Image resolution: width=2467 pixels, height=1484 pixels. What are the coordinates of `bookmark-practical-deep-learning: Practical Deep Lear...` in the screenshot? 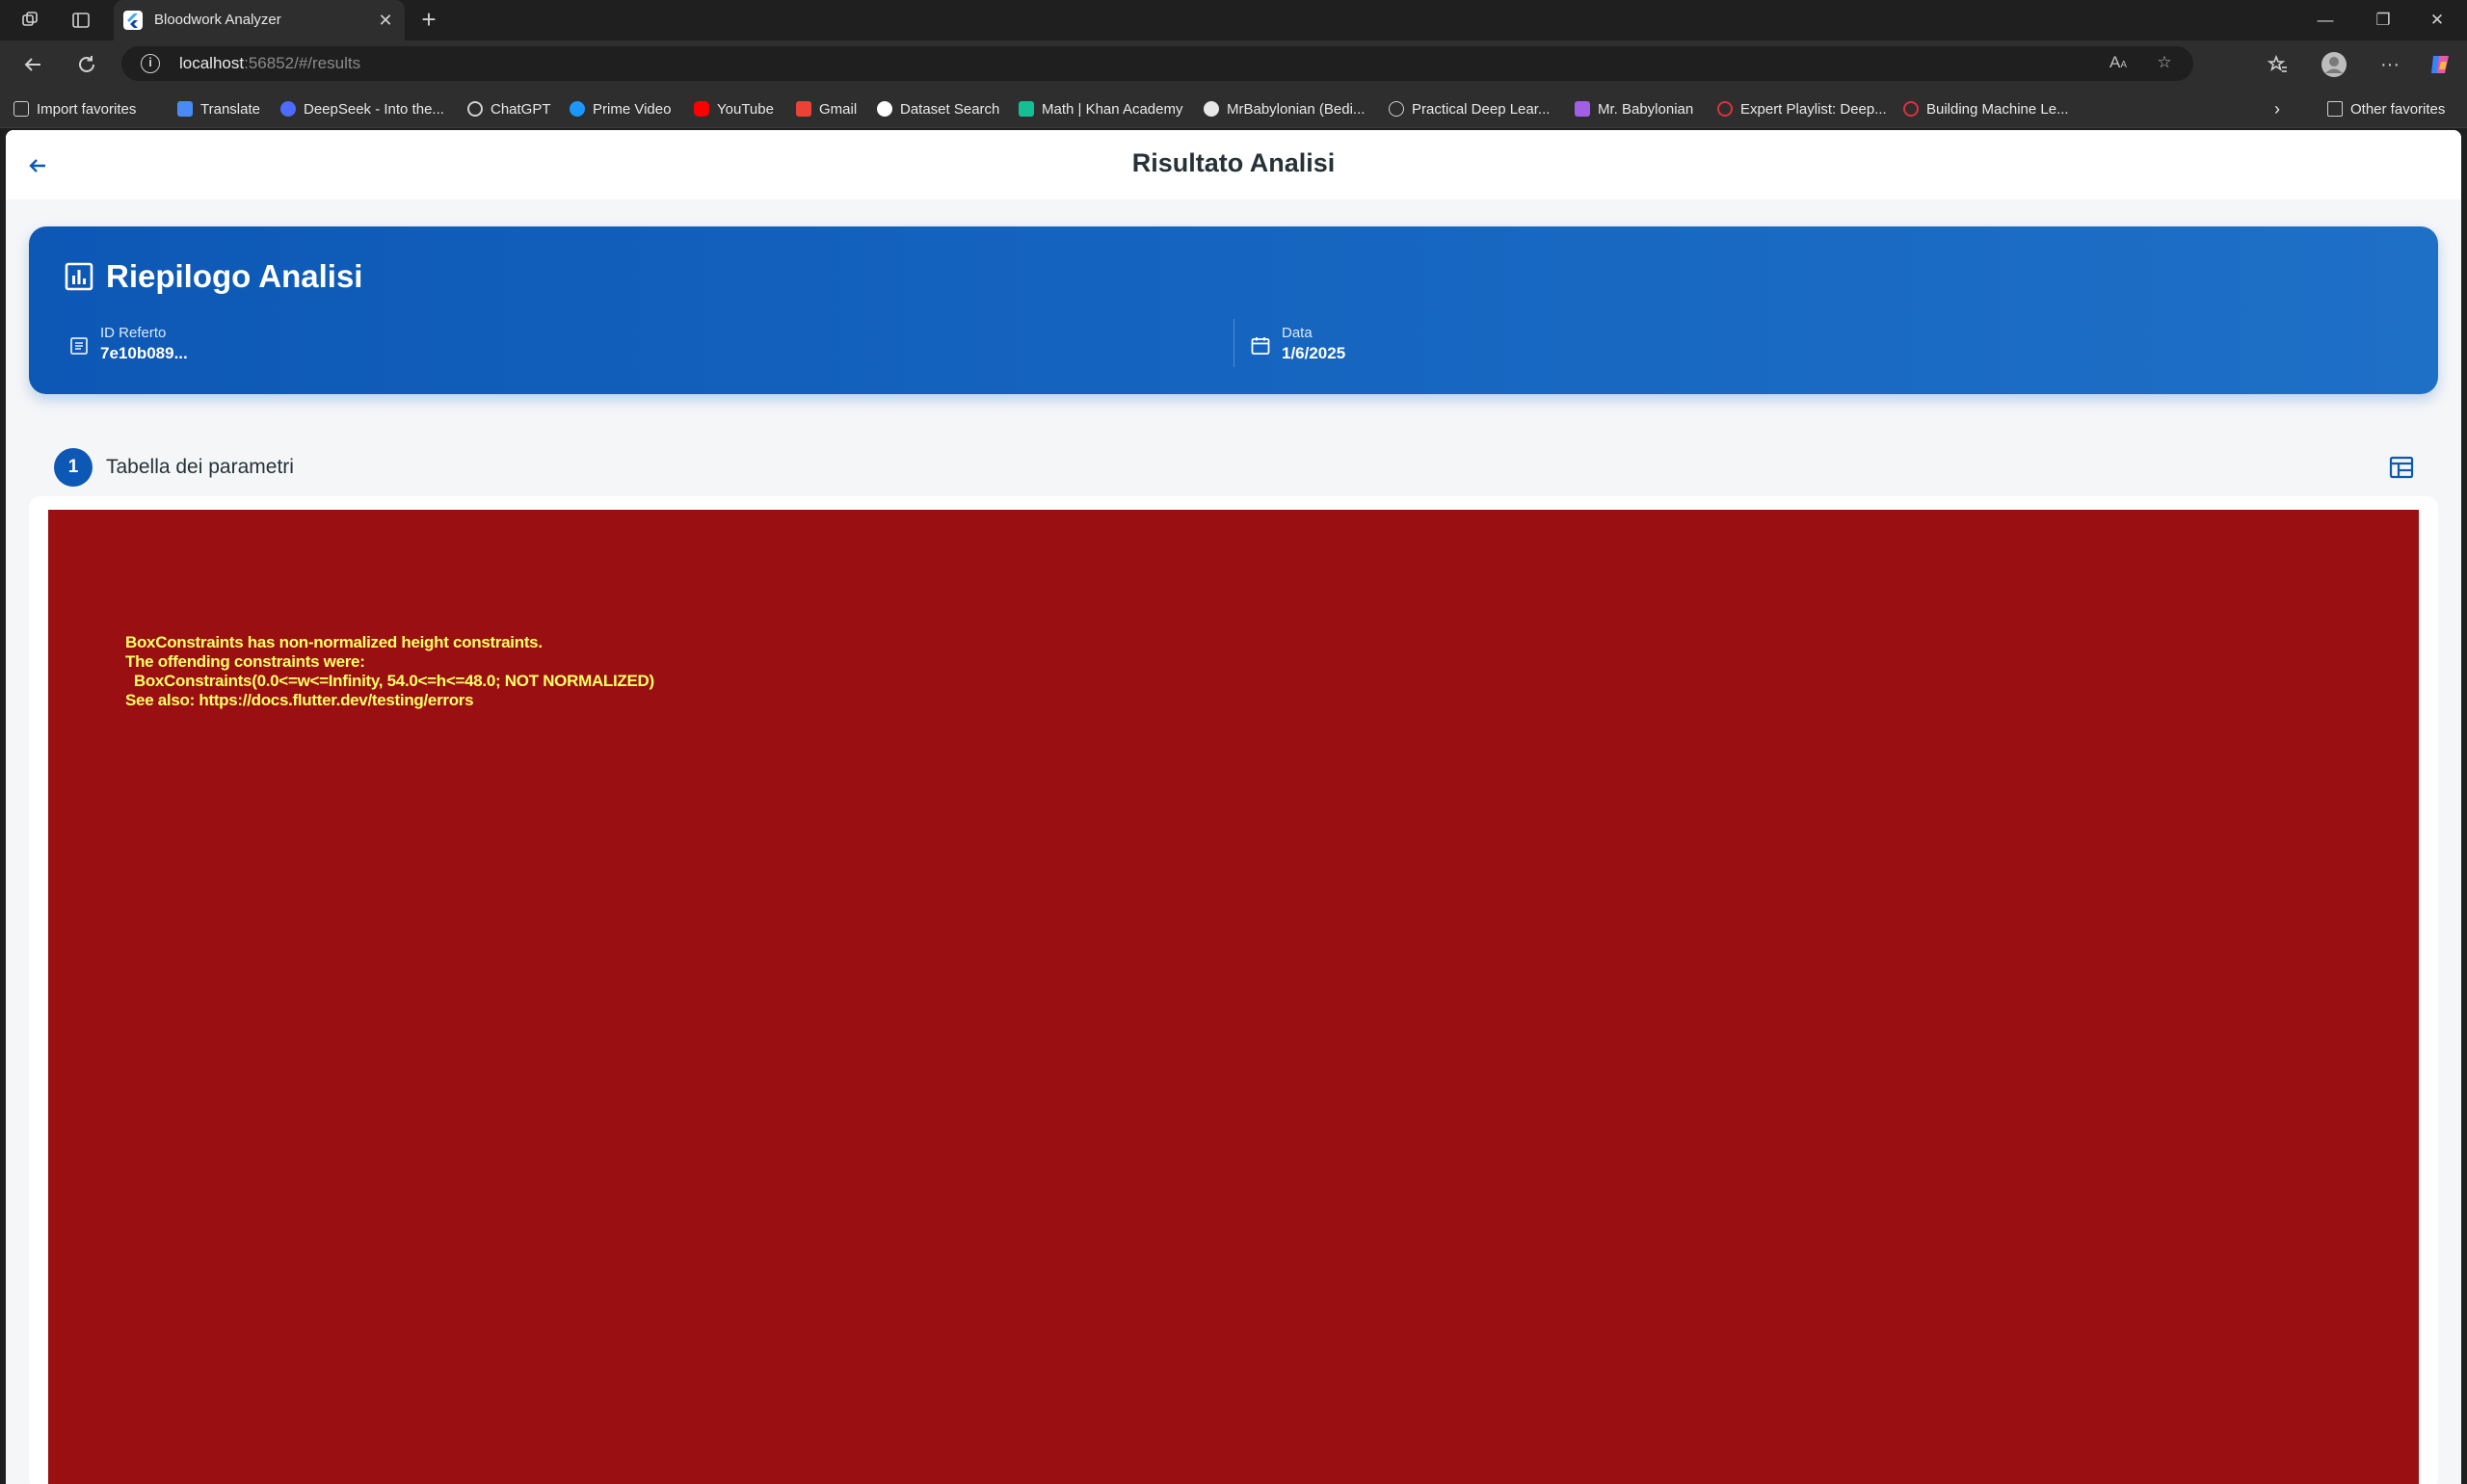 It's located at (1469, 109).